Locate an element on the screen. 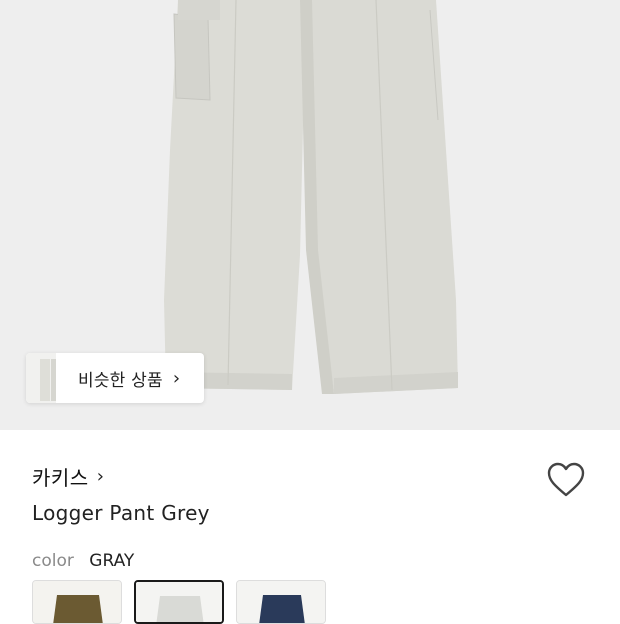 The height and width of the screenshot is (624, 620). similar-products-label: 비슷한 상품 is located at coordinates (120, 380).